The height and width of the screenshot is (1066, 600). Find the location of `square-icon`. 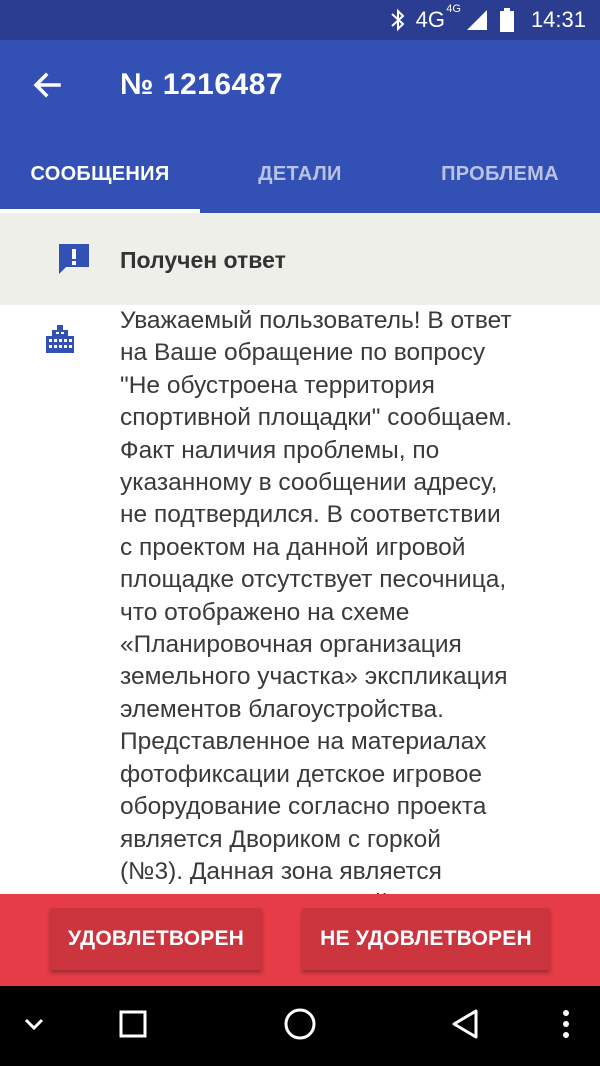

square-icon is located at coordinates (133, 1026).